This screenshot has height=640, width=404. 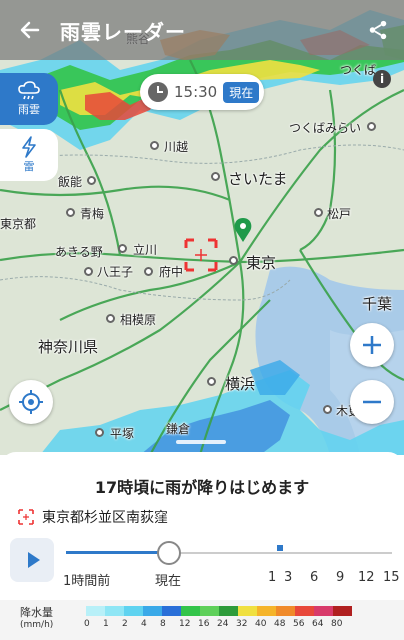 I want to click on place-label: 飯能, so click(x=70, y=182).